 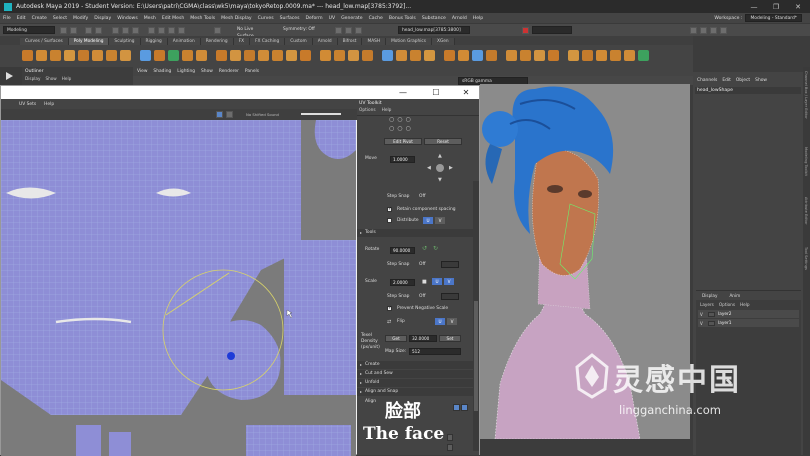 What do you see at coordinates (723, 30) in the screenshot?
I see `toggle-channel-box-icon` at bounding box center [723, 30].